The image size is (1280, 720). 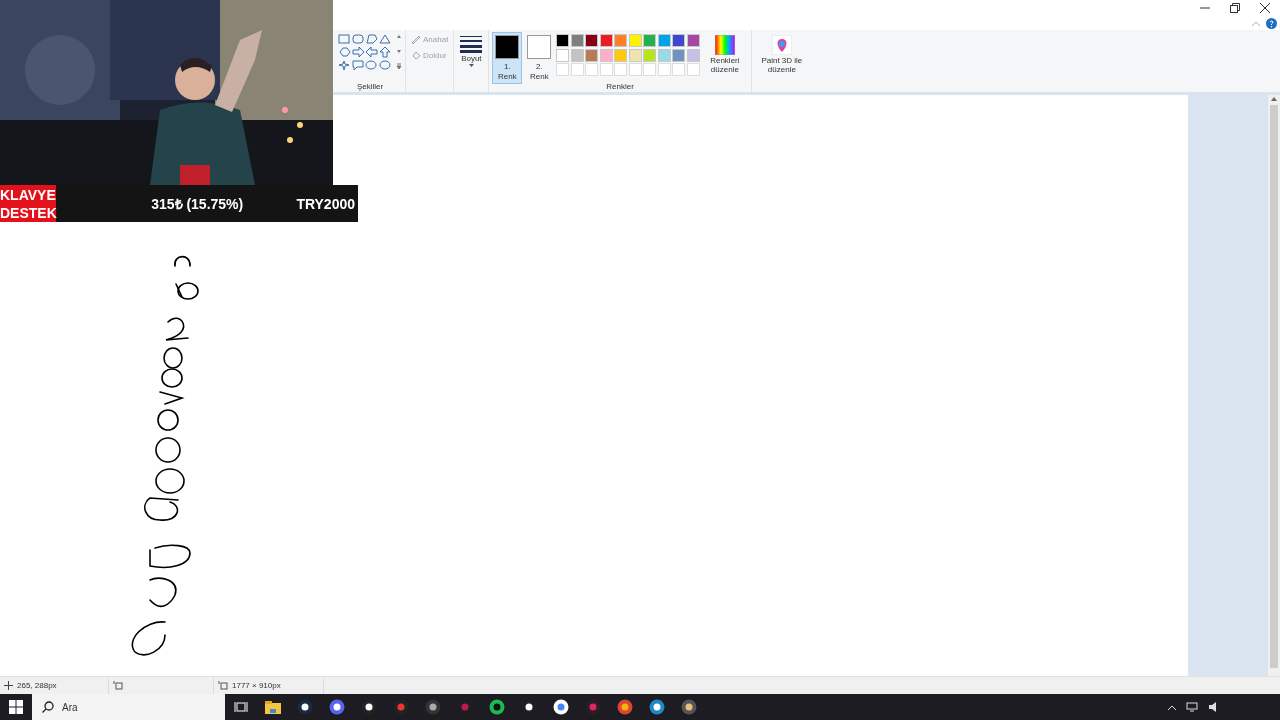 I want to click on cursor-position: 265, 288px, so click(x=37, y=685).